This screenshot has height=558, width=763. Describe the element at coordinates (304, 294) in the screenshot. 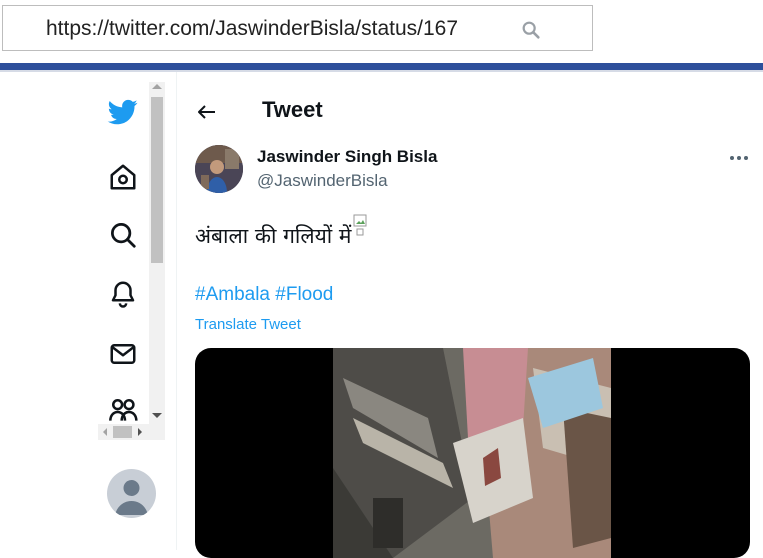

I see `hashtag-flood: #Flood` at that location.